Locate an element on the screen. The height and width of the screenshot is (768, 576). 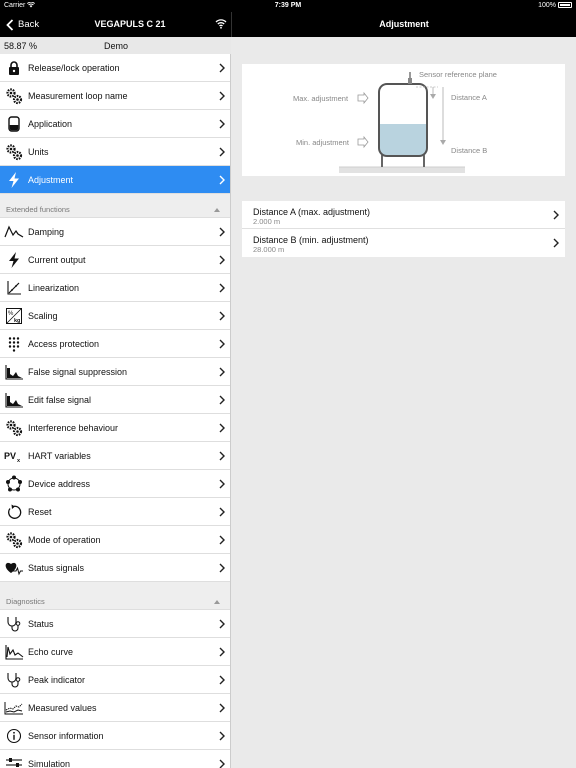
battery-indicator: 100% is located at coordinates (555, 5).